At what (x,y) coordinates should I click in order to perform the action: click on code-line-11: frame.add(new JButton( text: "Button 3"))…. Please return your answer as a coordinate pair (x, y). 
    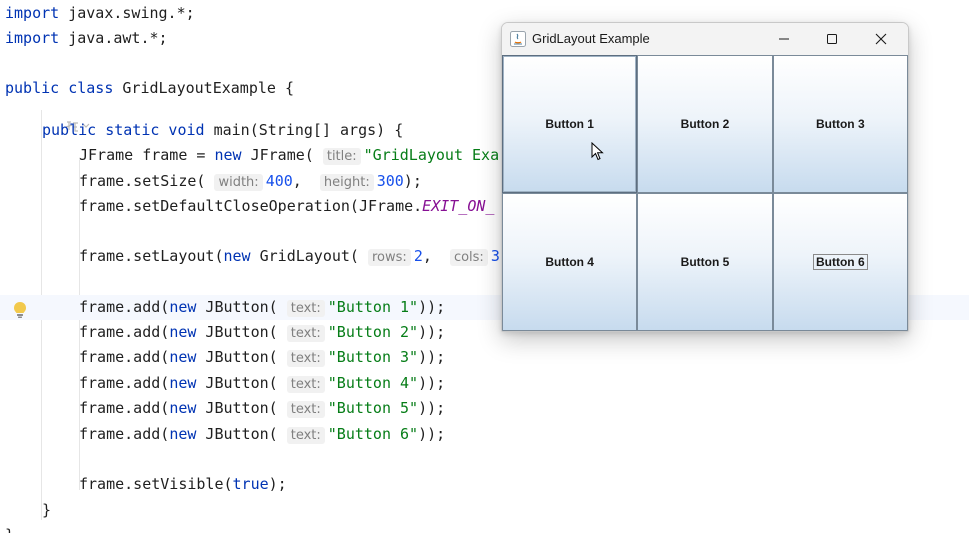
    Looking at the image, I should click on (262, 357).